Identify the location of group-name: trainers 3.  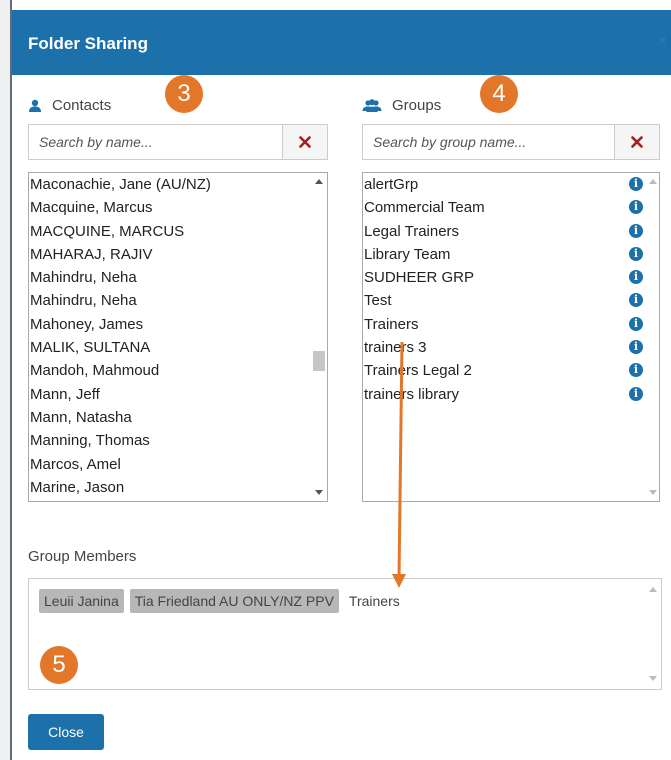
(395, 348).